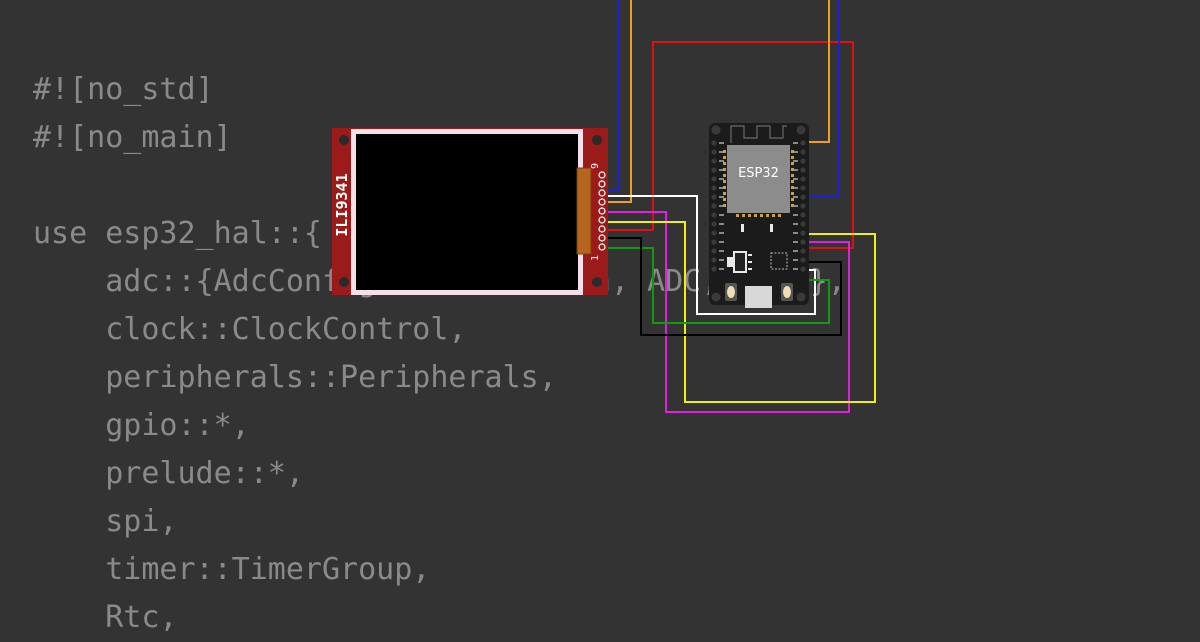  What do you see at coordinates (740, 262) in the screenshot?
I see `voltage-regulator-body` at bounding box center [740, 262].